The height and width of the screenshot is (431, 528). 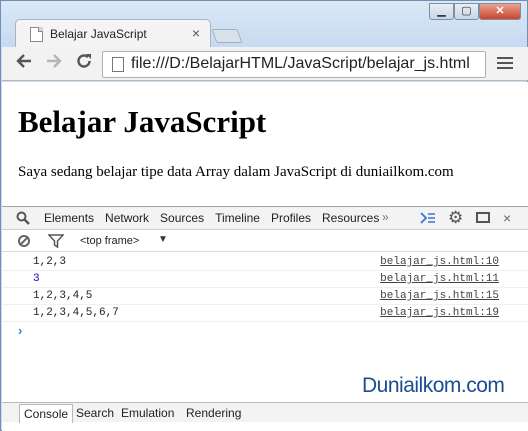 I want to click on console-source-link: belajar_js.html:19, so click(x=439, y=313).